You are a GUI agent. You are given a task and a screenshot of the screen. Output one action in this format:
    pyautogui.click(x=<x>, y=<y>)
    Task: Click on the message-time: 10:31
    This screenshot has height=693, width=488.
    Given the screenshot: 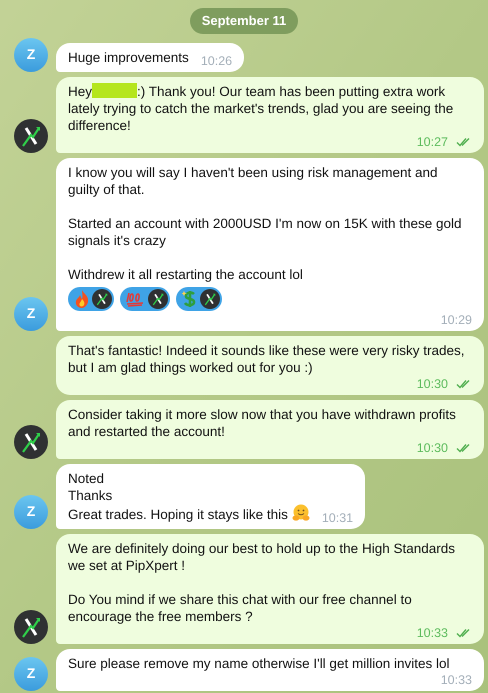 What is the action you would take?
    pyautogui.click(x=338, y=517)
    